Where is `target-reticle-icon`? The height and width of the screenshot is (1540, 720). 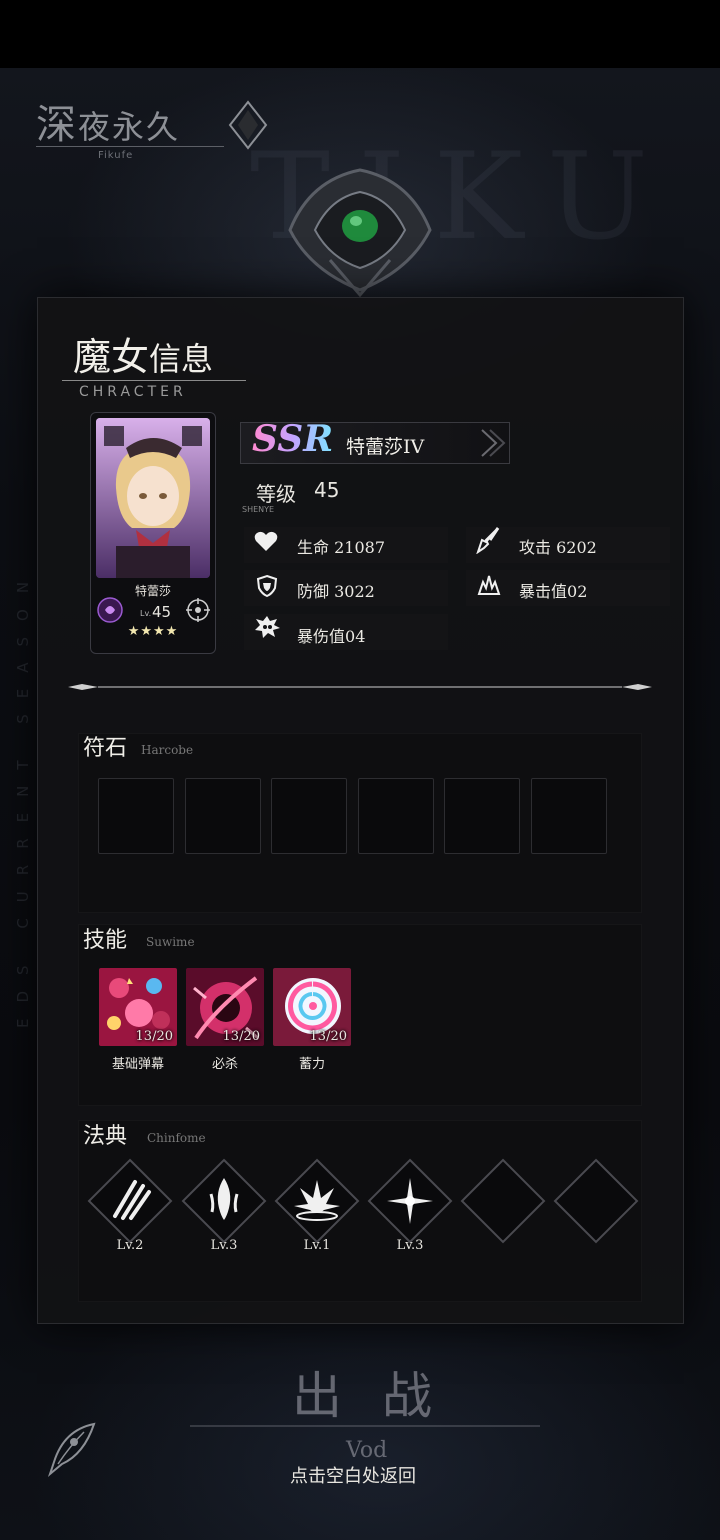
target-reticle-icon is located at coordinates (198, 610).